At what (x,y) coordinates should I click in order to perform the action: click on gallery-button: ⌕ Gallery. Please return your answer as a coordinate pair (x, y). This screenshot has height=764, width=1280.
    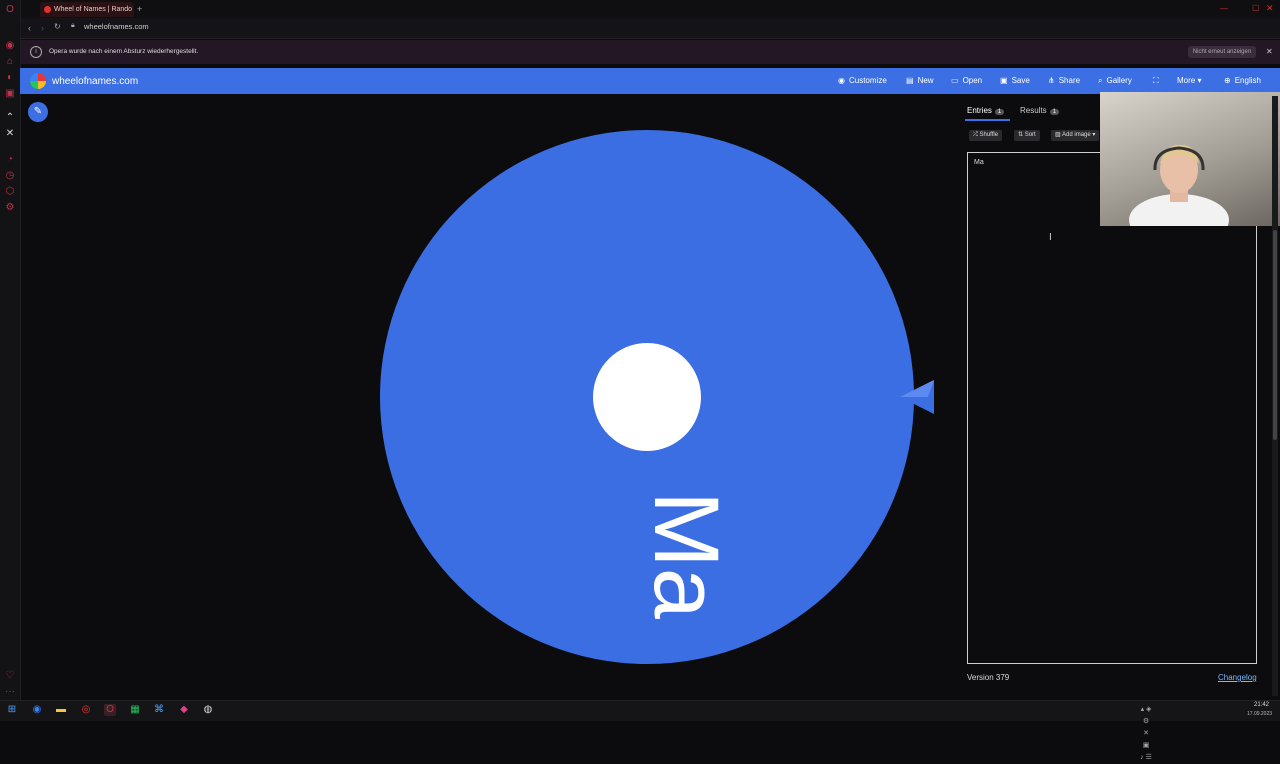
    Looking at the image, I should click on (1115, 81).